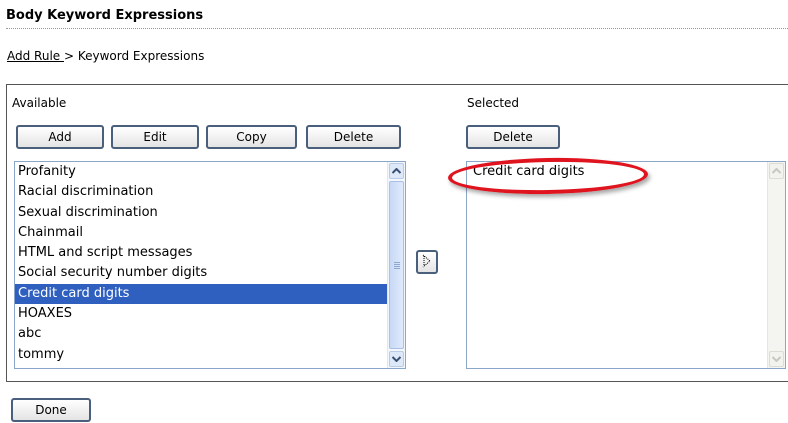  I want to click on done-button: Done, so click(51, 410).